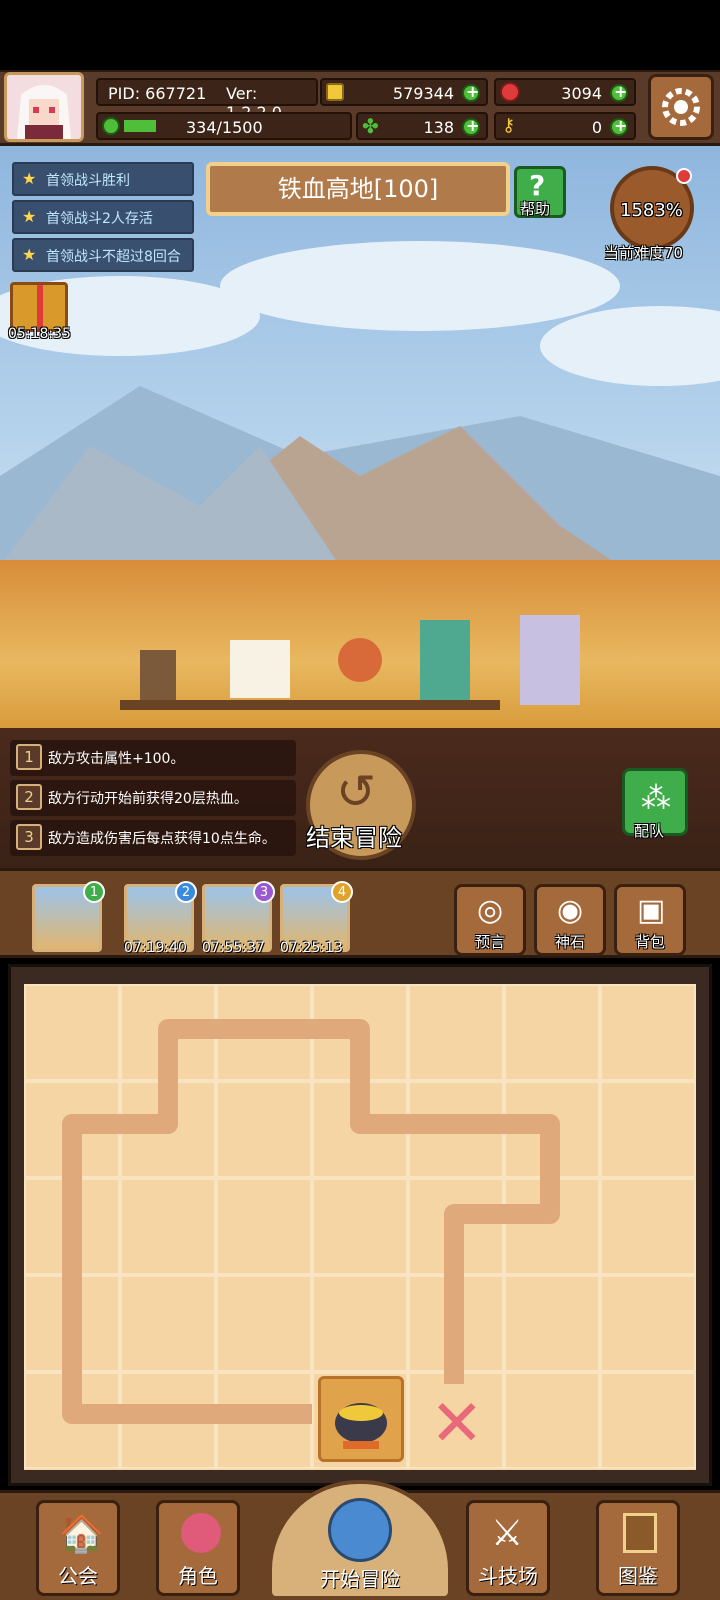 This screenshot has width=720, height=1600. I want to click on nav-character-label: 角色, so click(198, 1576).